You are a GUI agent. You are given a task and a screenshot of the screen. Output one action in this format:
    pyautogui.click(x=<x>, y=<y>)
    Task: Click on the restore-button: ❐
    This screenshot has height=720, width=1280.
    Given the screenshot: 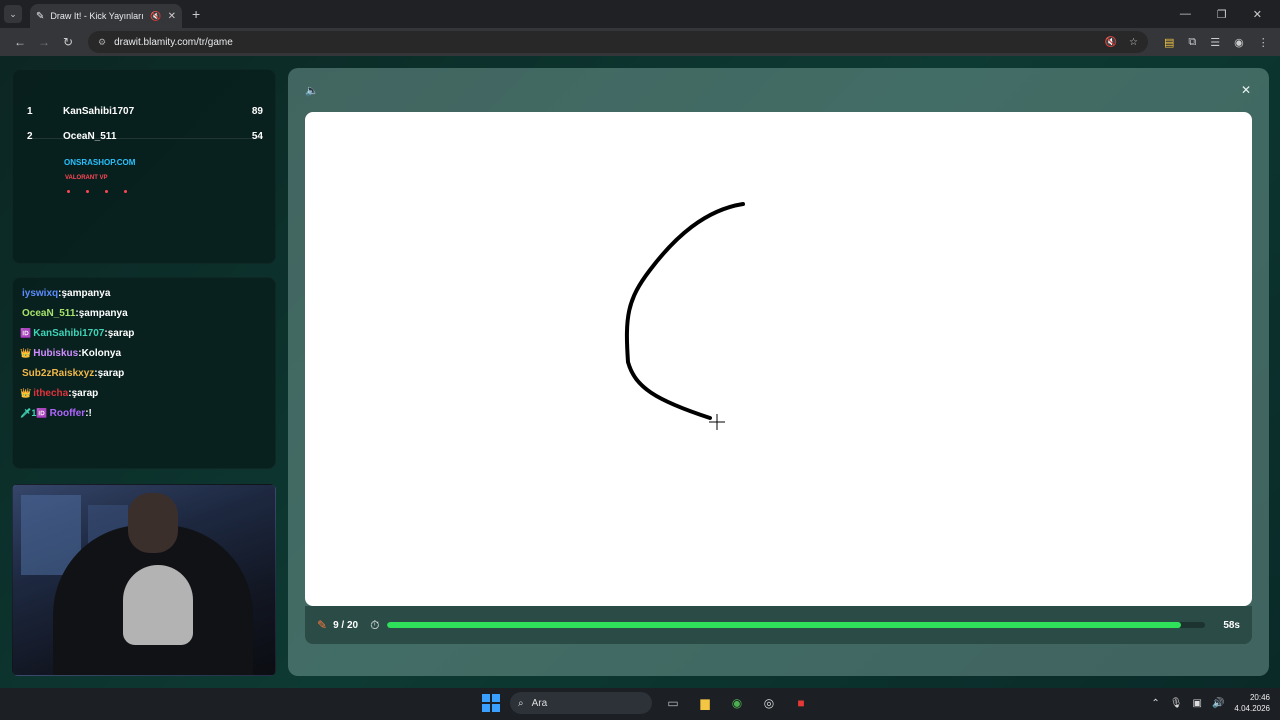 What is the action you would take?
    pyautogui.click(x=1222, y=14)
    